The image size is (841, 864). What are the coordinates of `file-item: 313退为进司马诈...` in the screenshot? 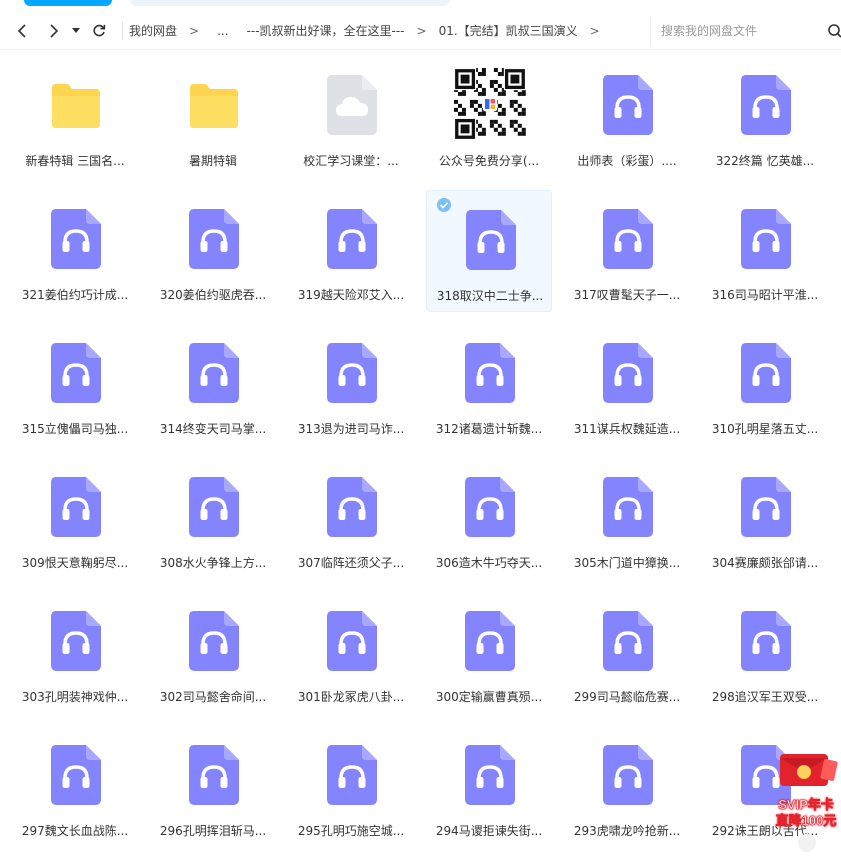 It's located at (351, 385).